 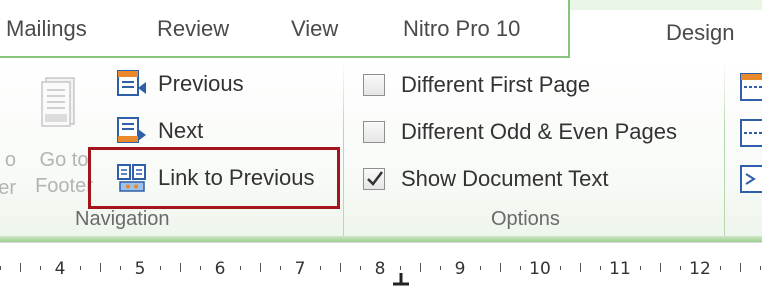 What do you see at coordinates (539, 131) in the screenshot?
I see `different-odd-even-label: Different Odd & Even Pages` at bounding box center [539, 131].